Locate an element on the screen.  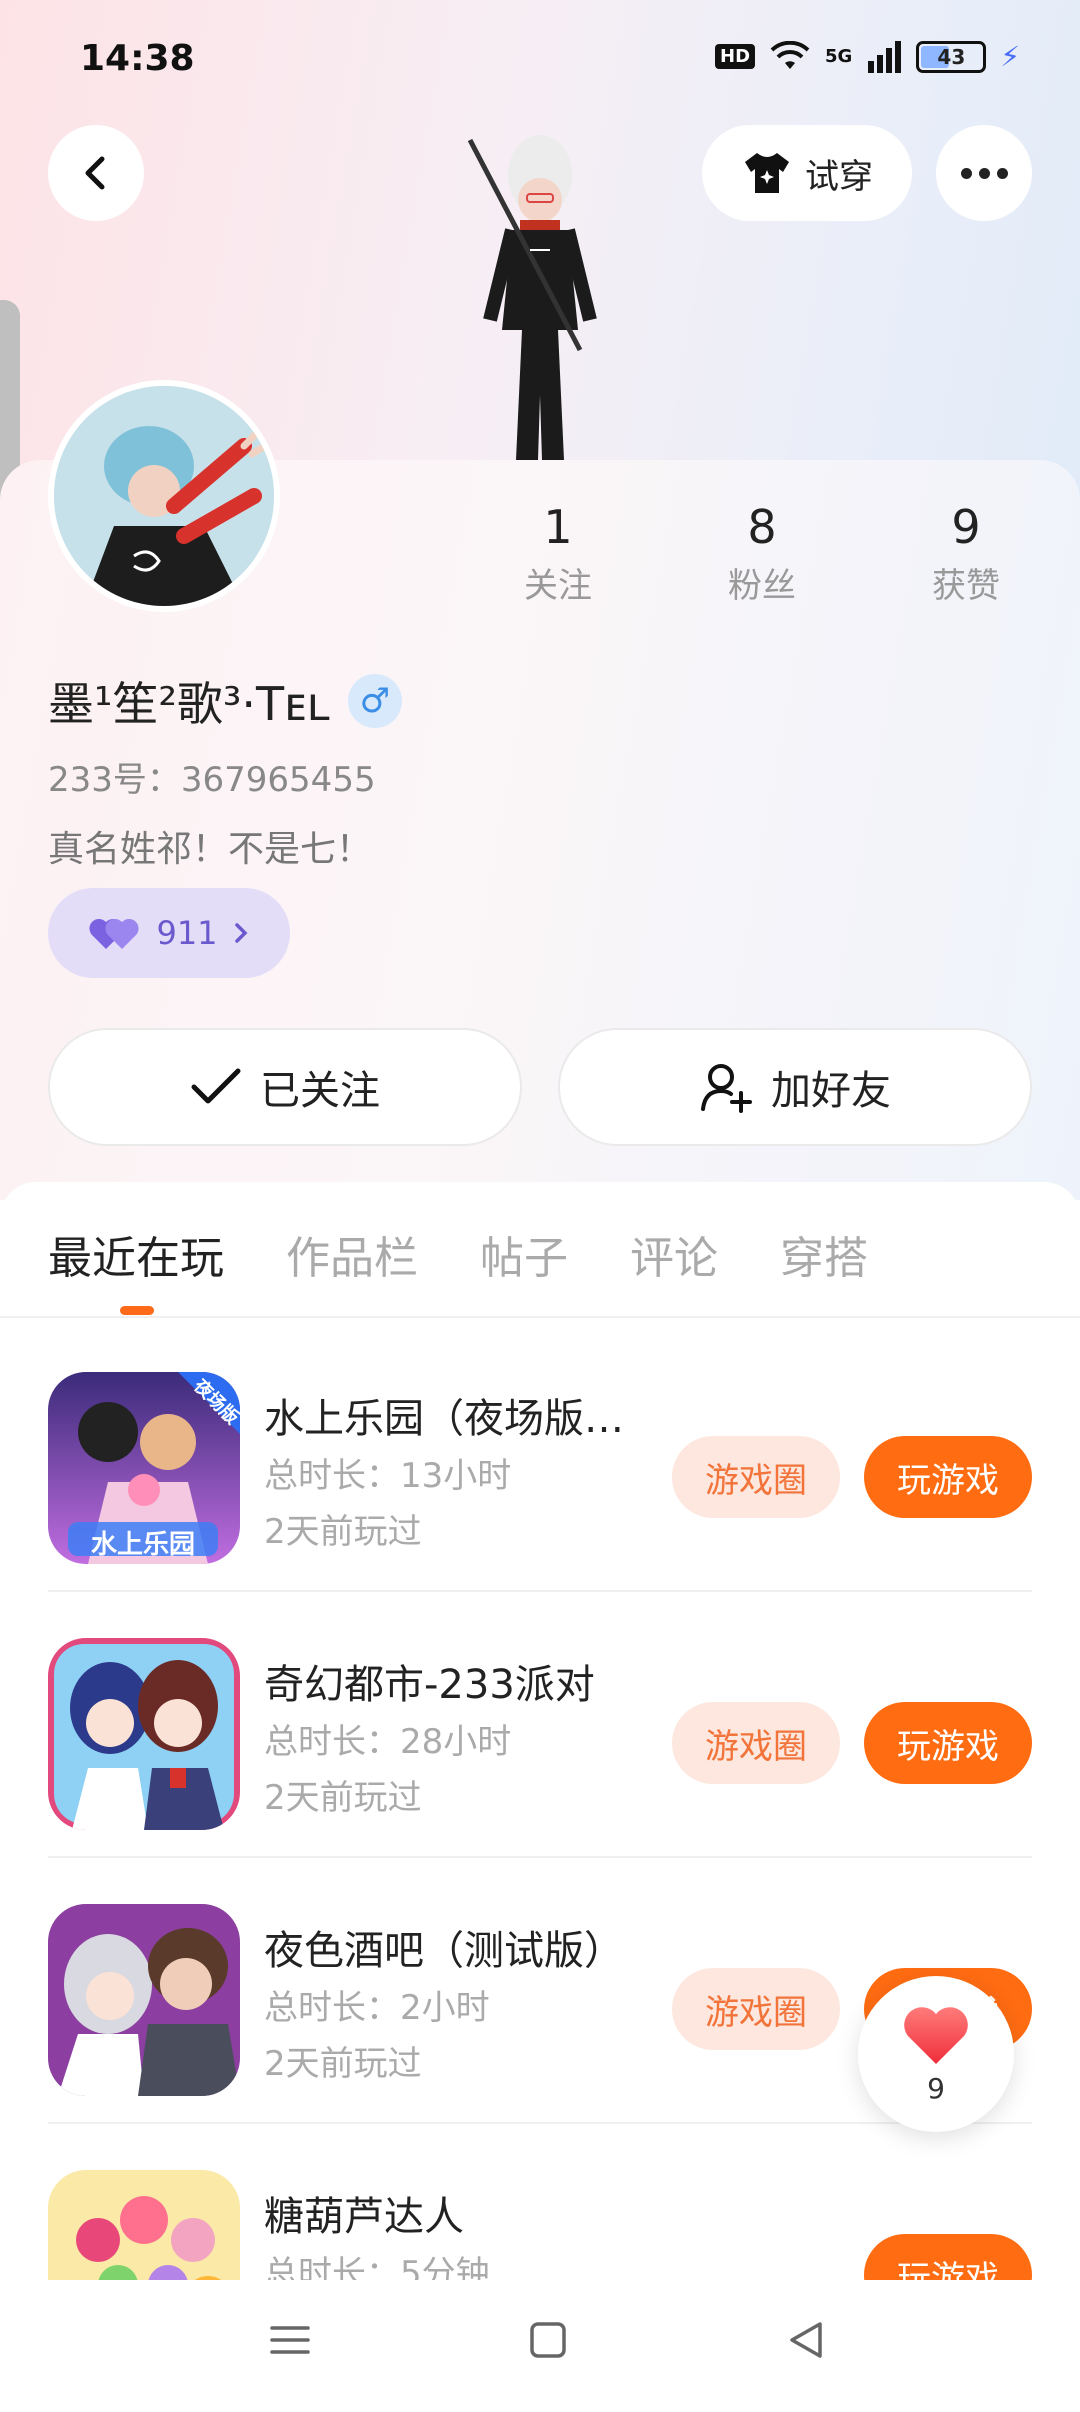
game-list-item: 糖葫芦达人 总时长：5分钟 玩游戏 is located at coordinates (540, 2202).